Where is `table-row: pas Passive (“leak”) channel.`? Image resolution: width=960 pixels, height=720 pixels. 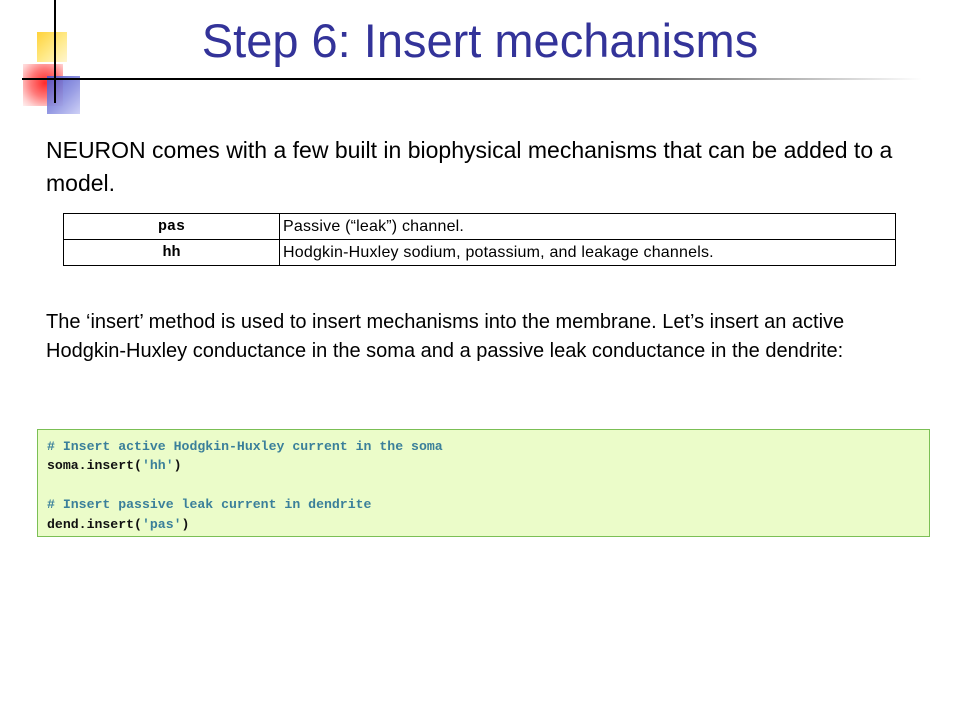 table-row: pas Passive (“leak”) channel. is located at coordinates (479, 226).